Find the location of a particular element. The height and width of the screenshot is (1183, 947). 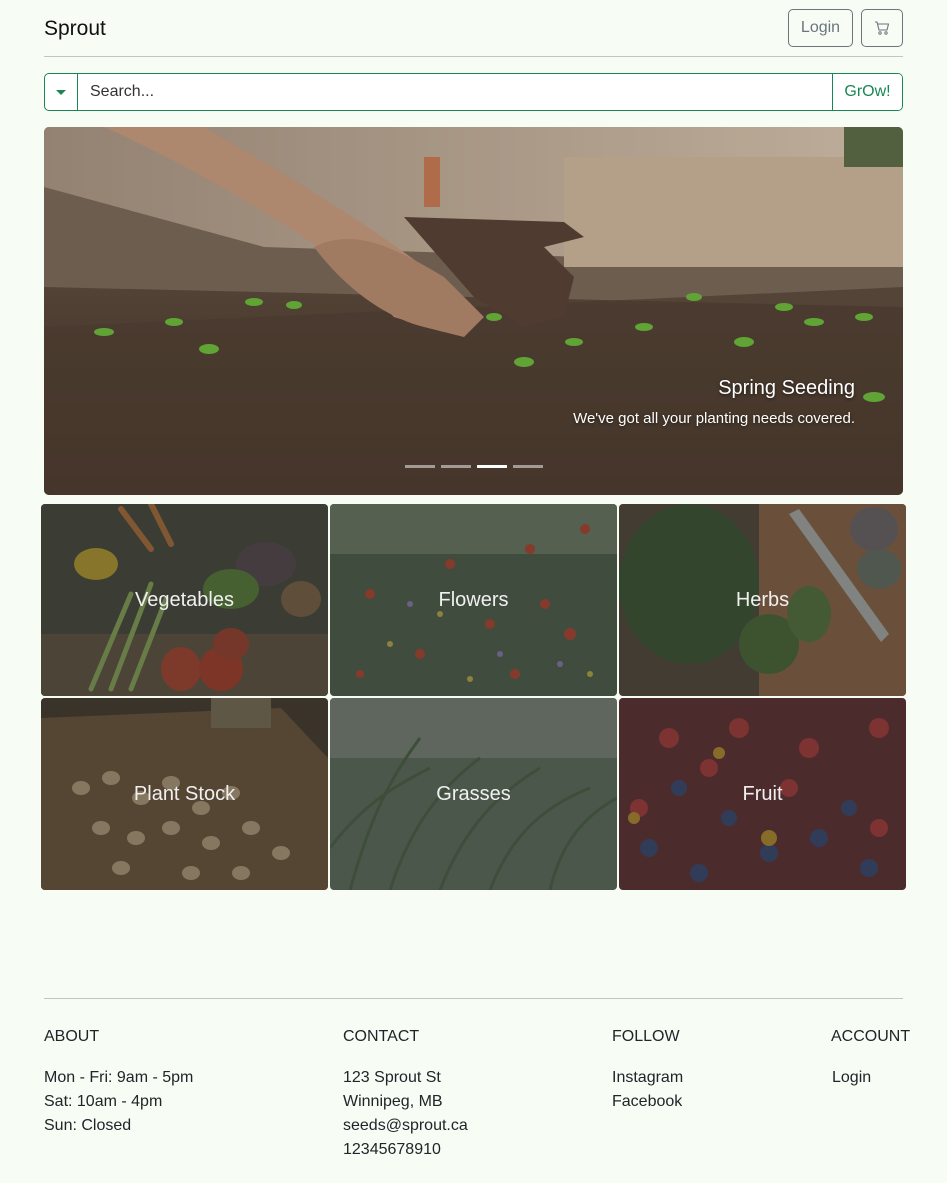

hours-weekday: Mon - Fri: 9am - 5pm is located at coordinates (119, 1077).